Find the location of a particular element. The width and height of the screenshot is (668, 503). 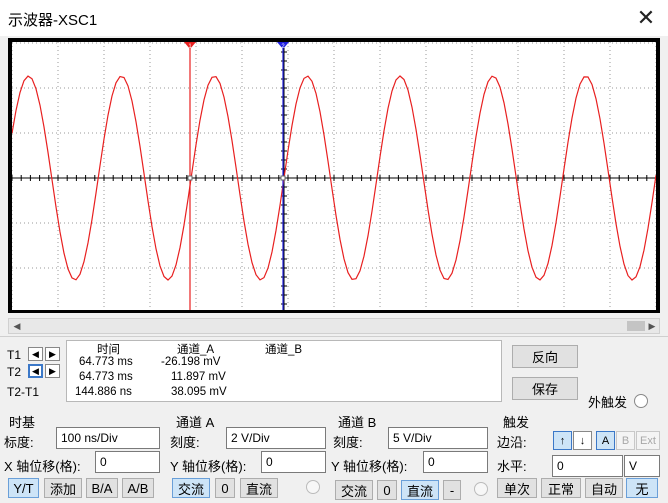

channel-b-dc-button: 直流 is located at coordinates (420, 490).